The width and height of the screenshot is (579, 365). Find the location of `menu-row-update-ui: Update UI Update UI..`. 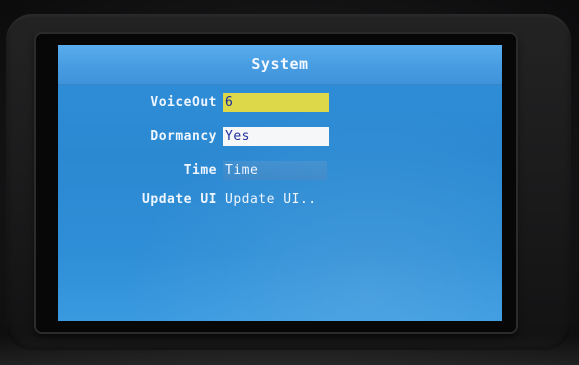

menu-row-update-ui: Update UI Update UI.. is located at coordinates (280, 200).